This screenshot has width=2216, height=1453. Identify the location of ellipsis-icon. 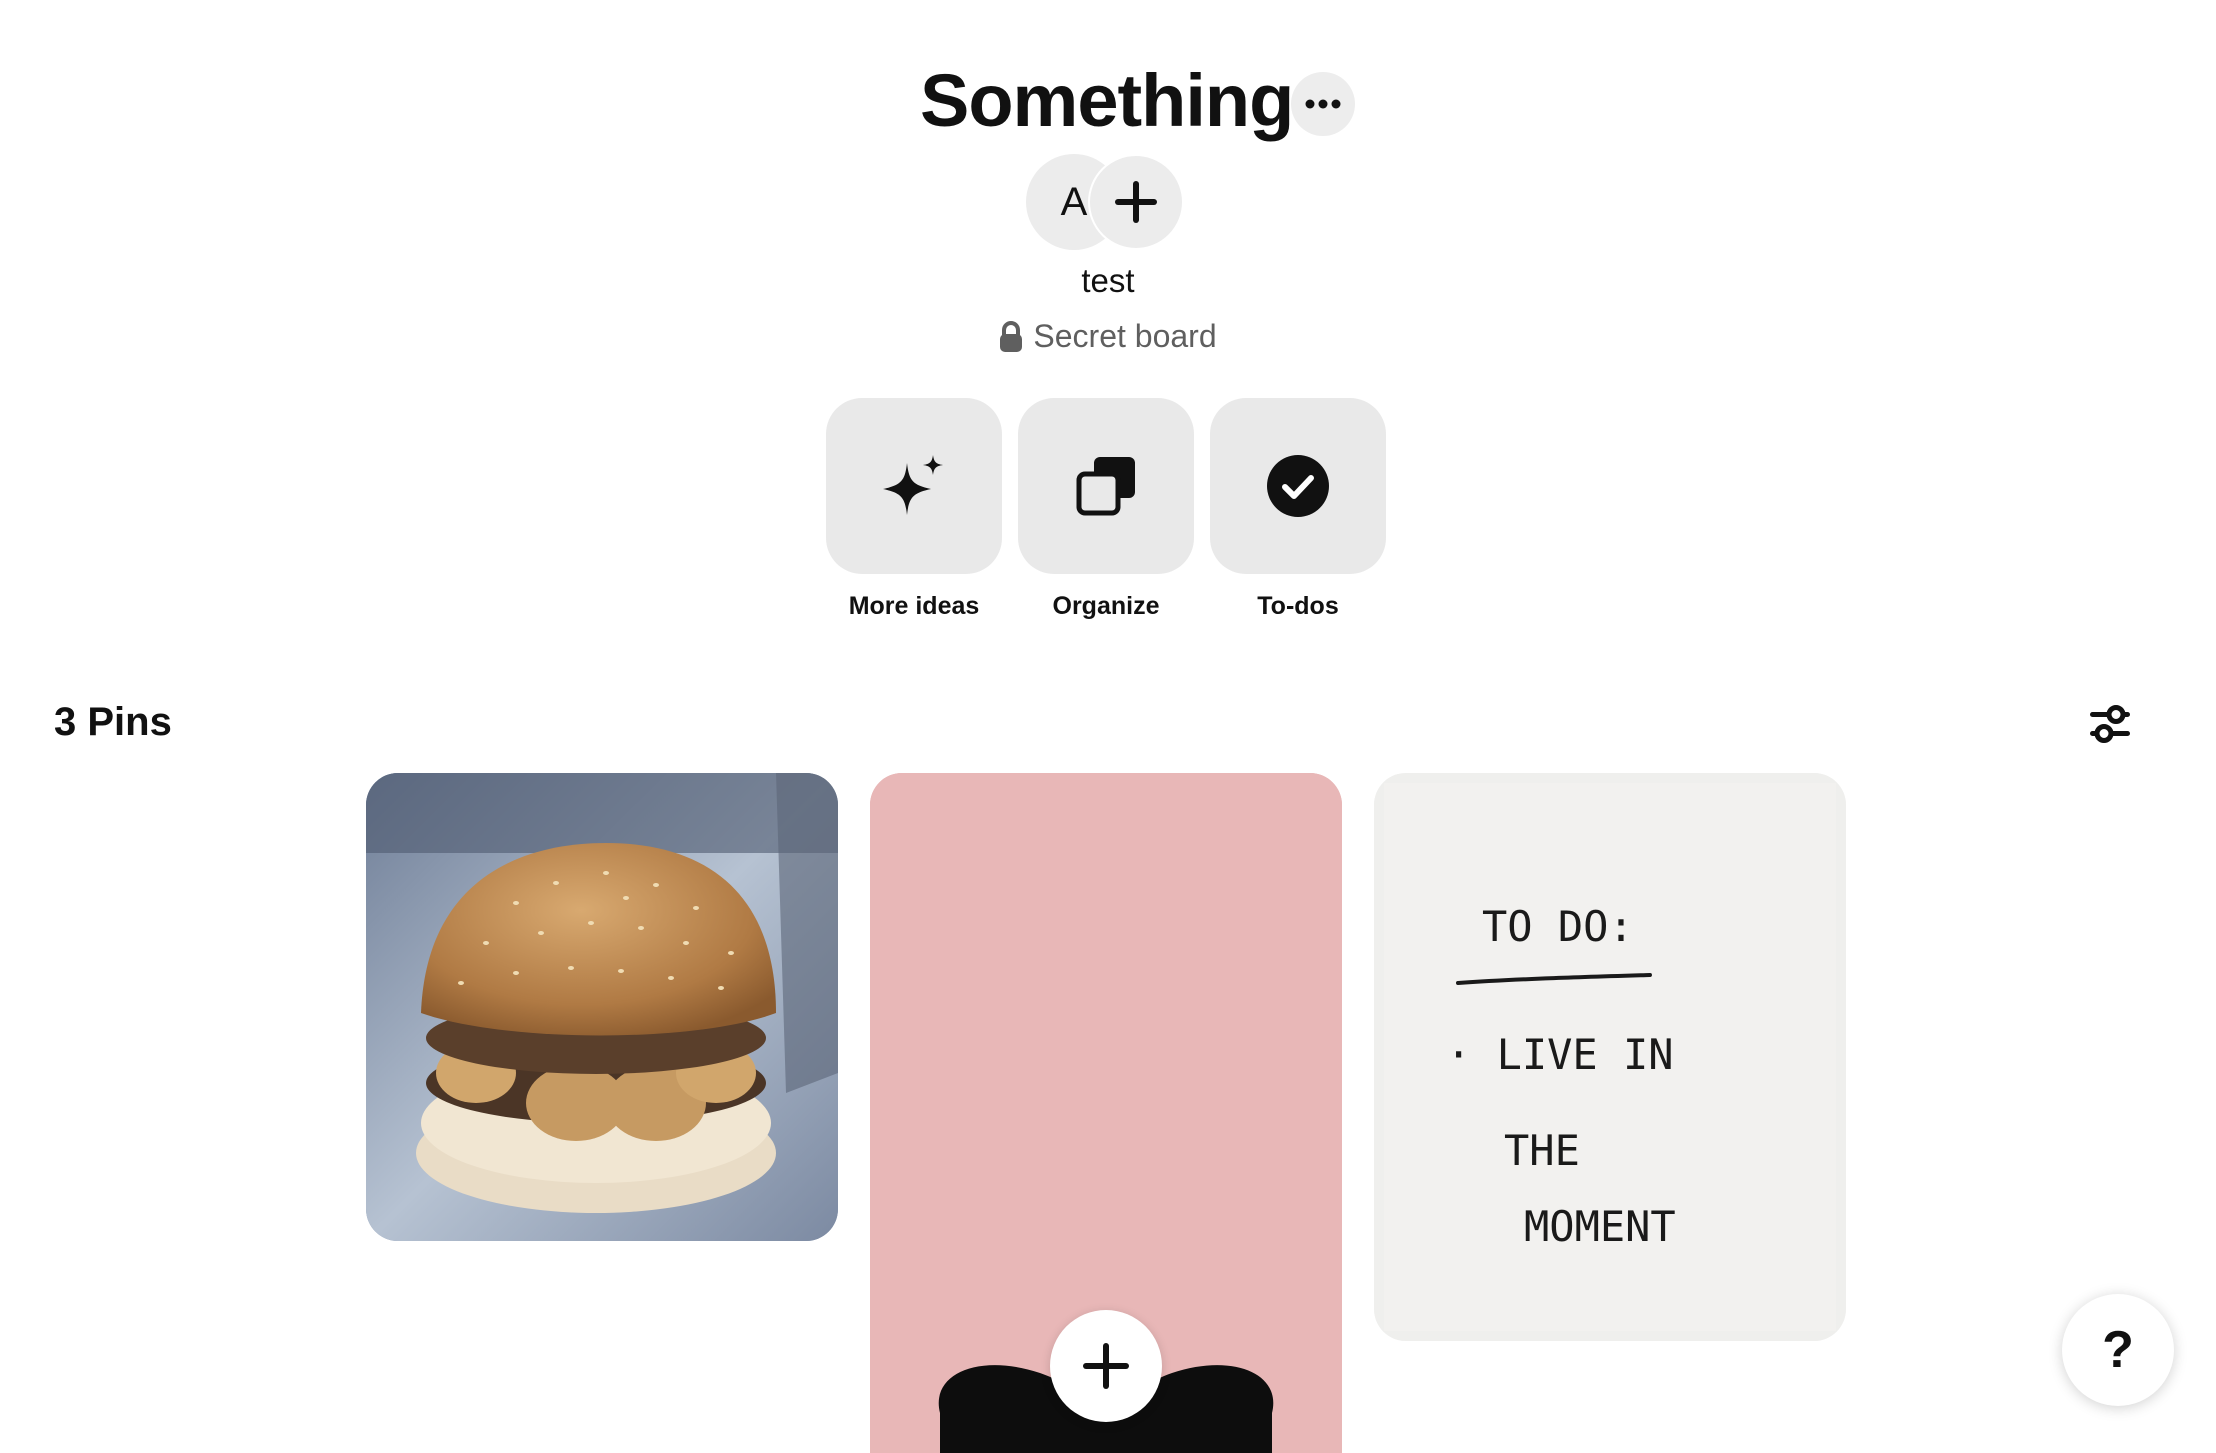
(1323, 104).